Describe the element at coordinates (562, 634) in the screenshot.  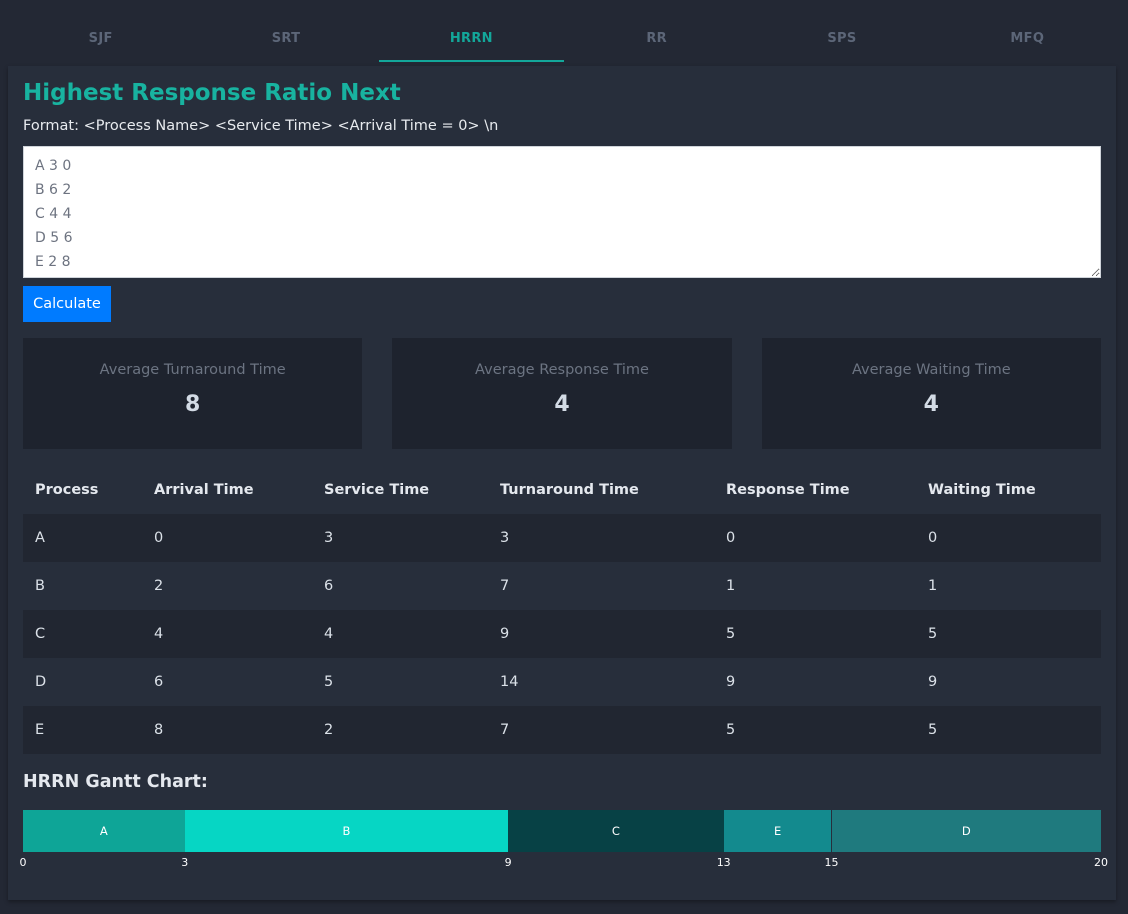
I see `table-row: C 4 4 9 5 5` at that location.